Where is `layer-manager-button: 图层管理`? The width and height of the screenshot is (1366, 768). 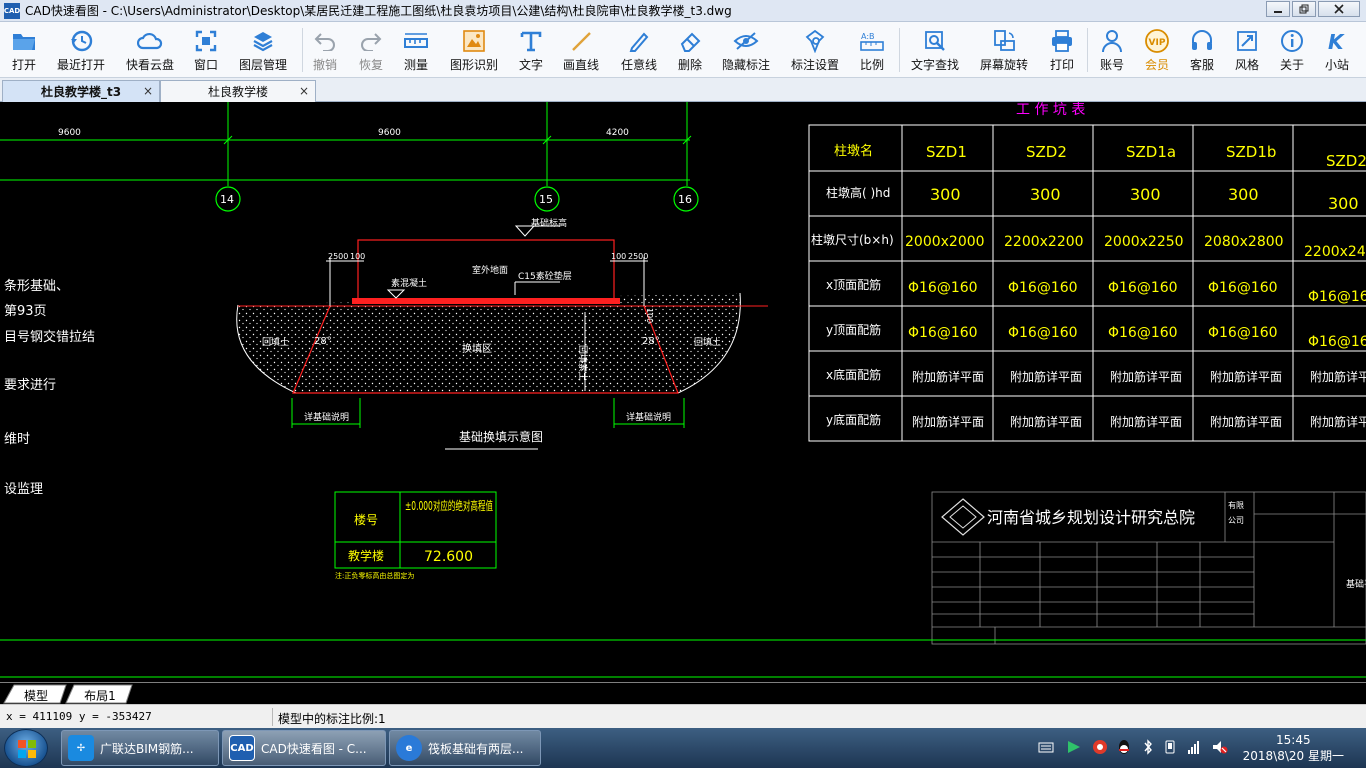
layer-manager-button: 图层管理 is located at coordinates (263, 50).